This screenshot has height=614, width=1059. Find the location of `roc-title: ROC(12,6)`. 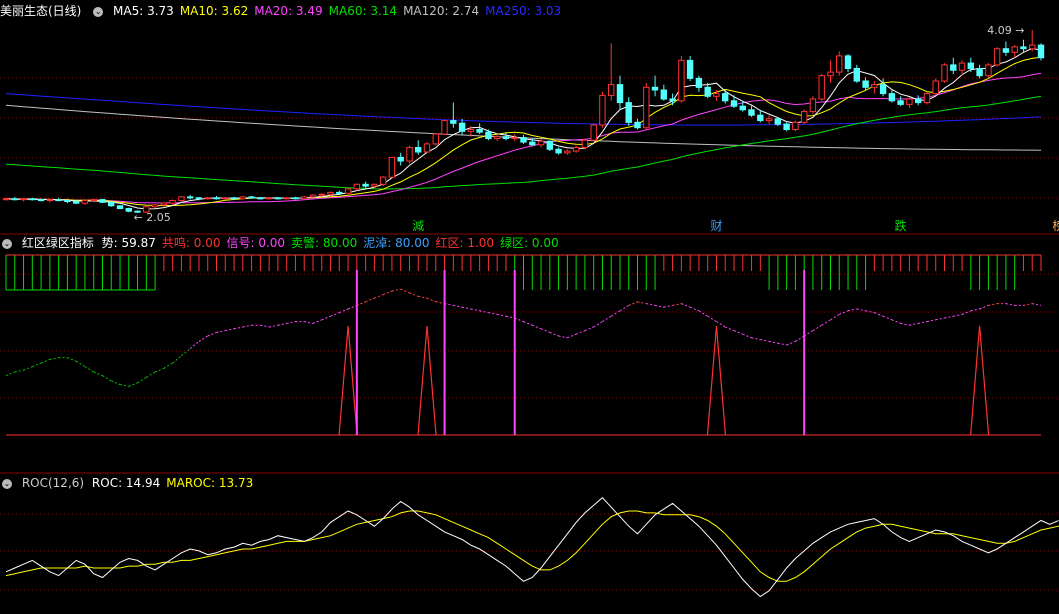

roc-title: ROC(12,6) is located at coordinates (53, 483).